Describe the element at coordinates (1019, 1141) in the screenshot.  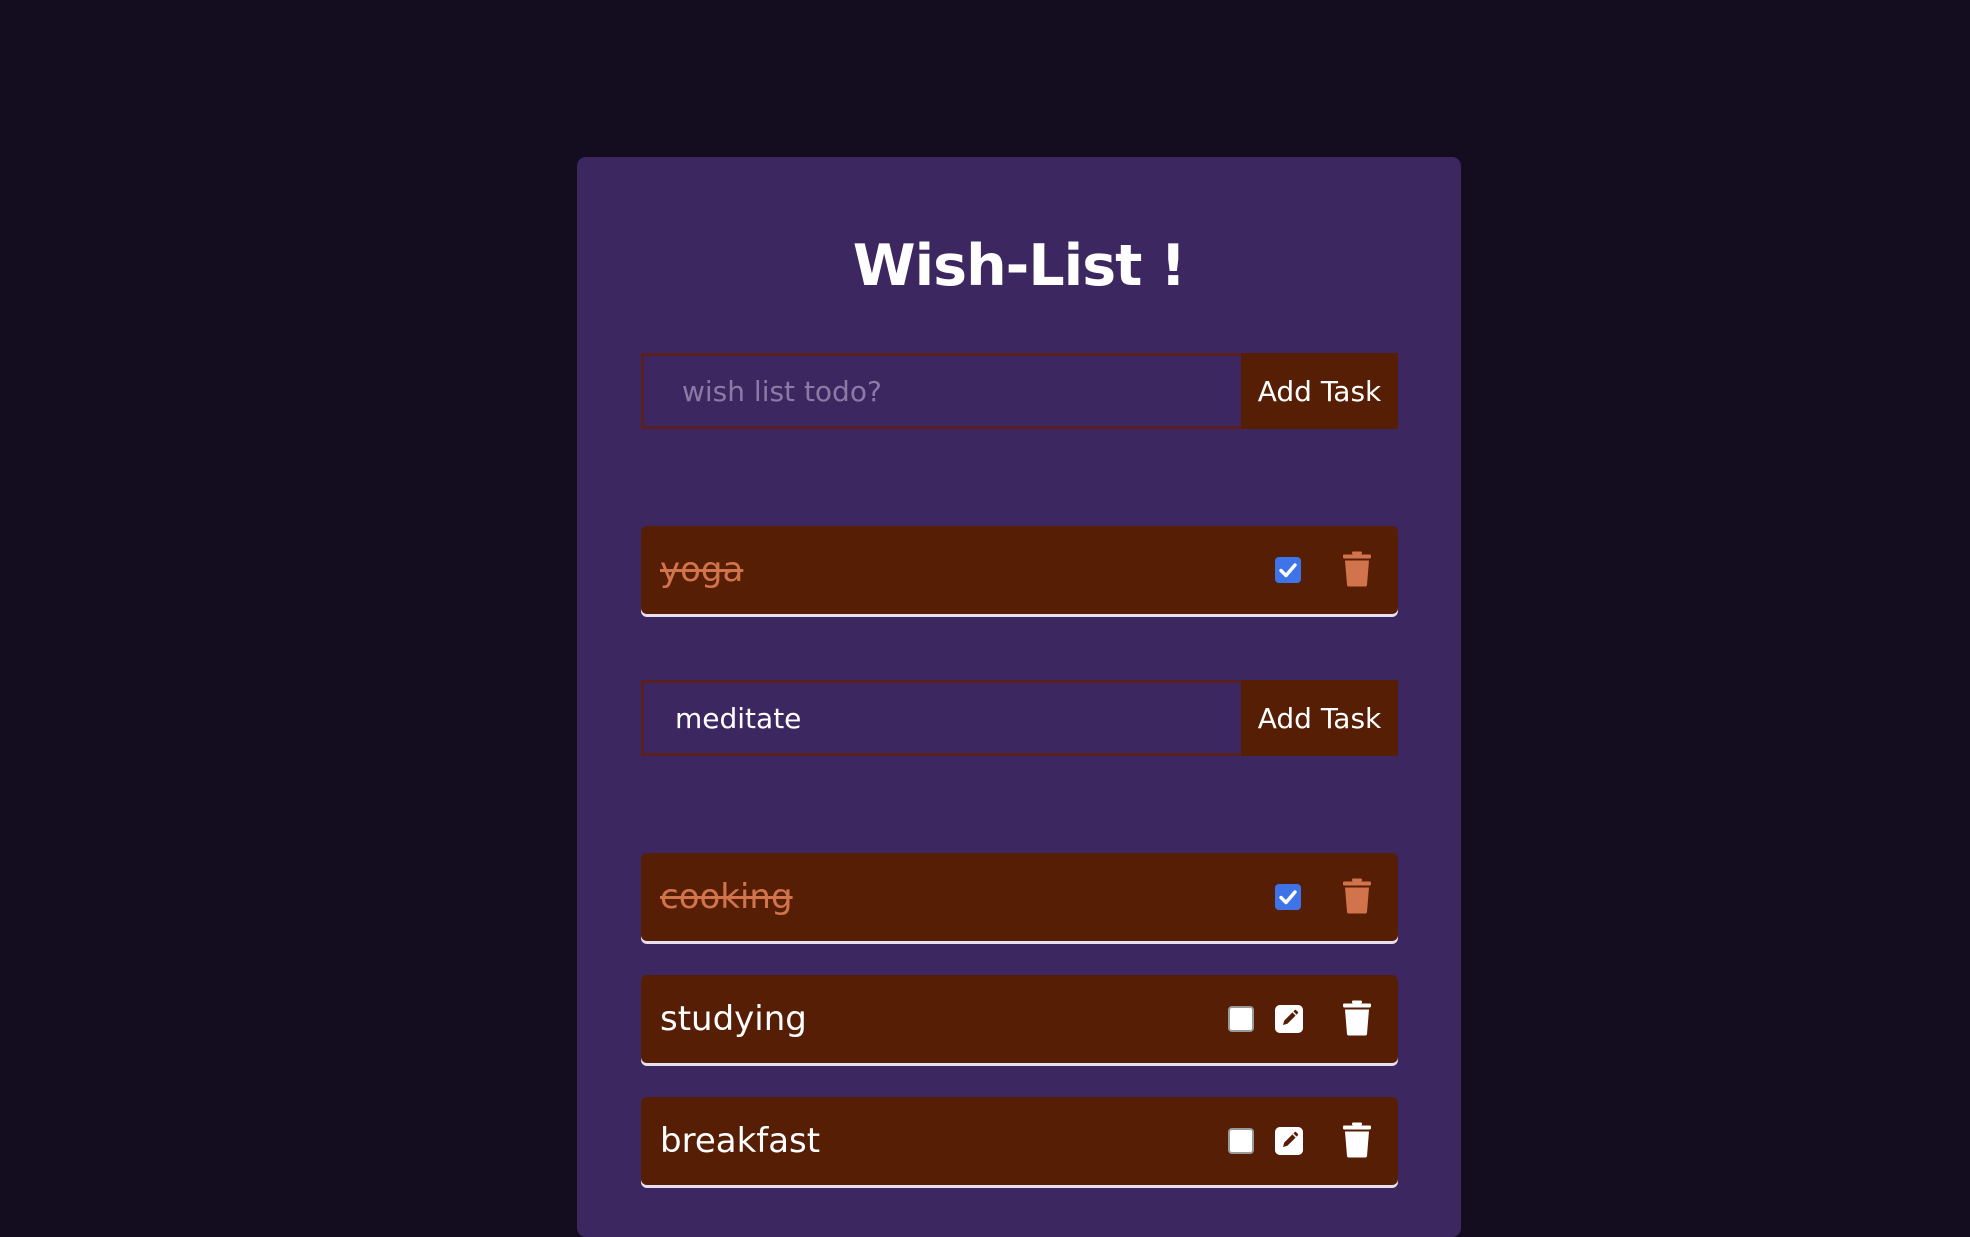
I see `task-item-breakfast: breakfast` at that location.